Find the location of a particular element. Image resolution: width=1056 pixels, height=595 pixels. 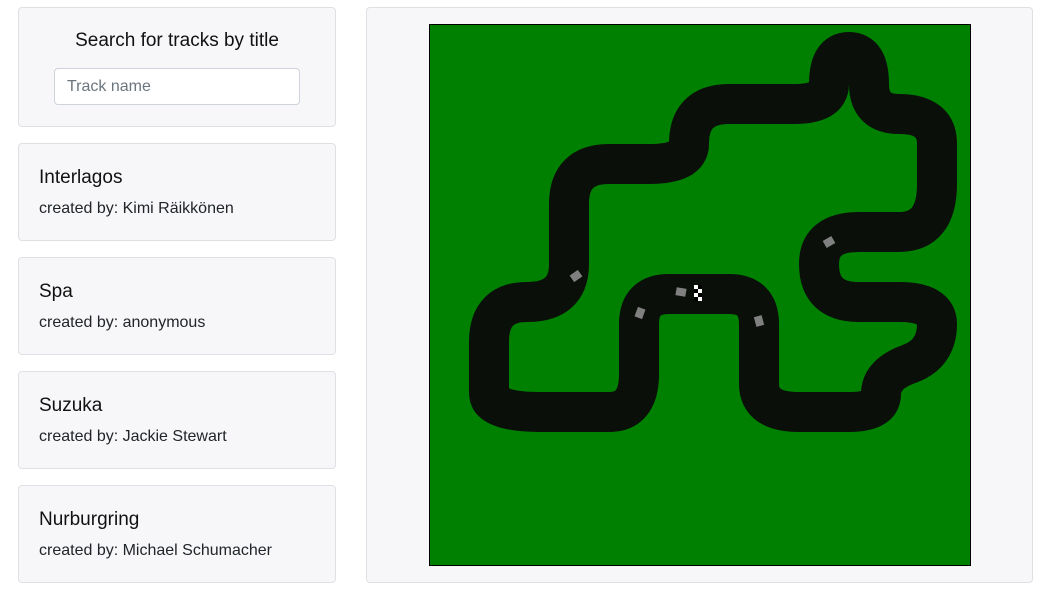

track-title: Nurburgring is located at coordinates (89, 519).